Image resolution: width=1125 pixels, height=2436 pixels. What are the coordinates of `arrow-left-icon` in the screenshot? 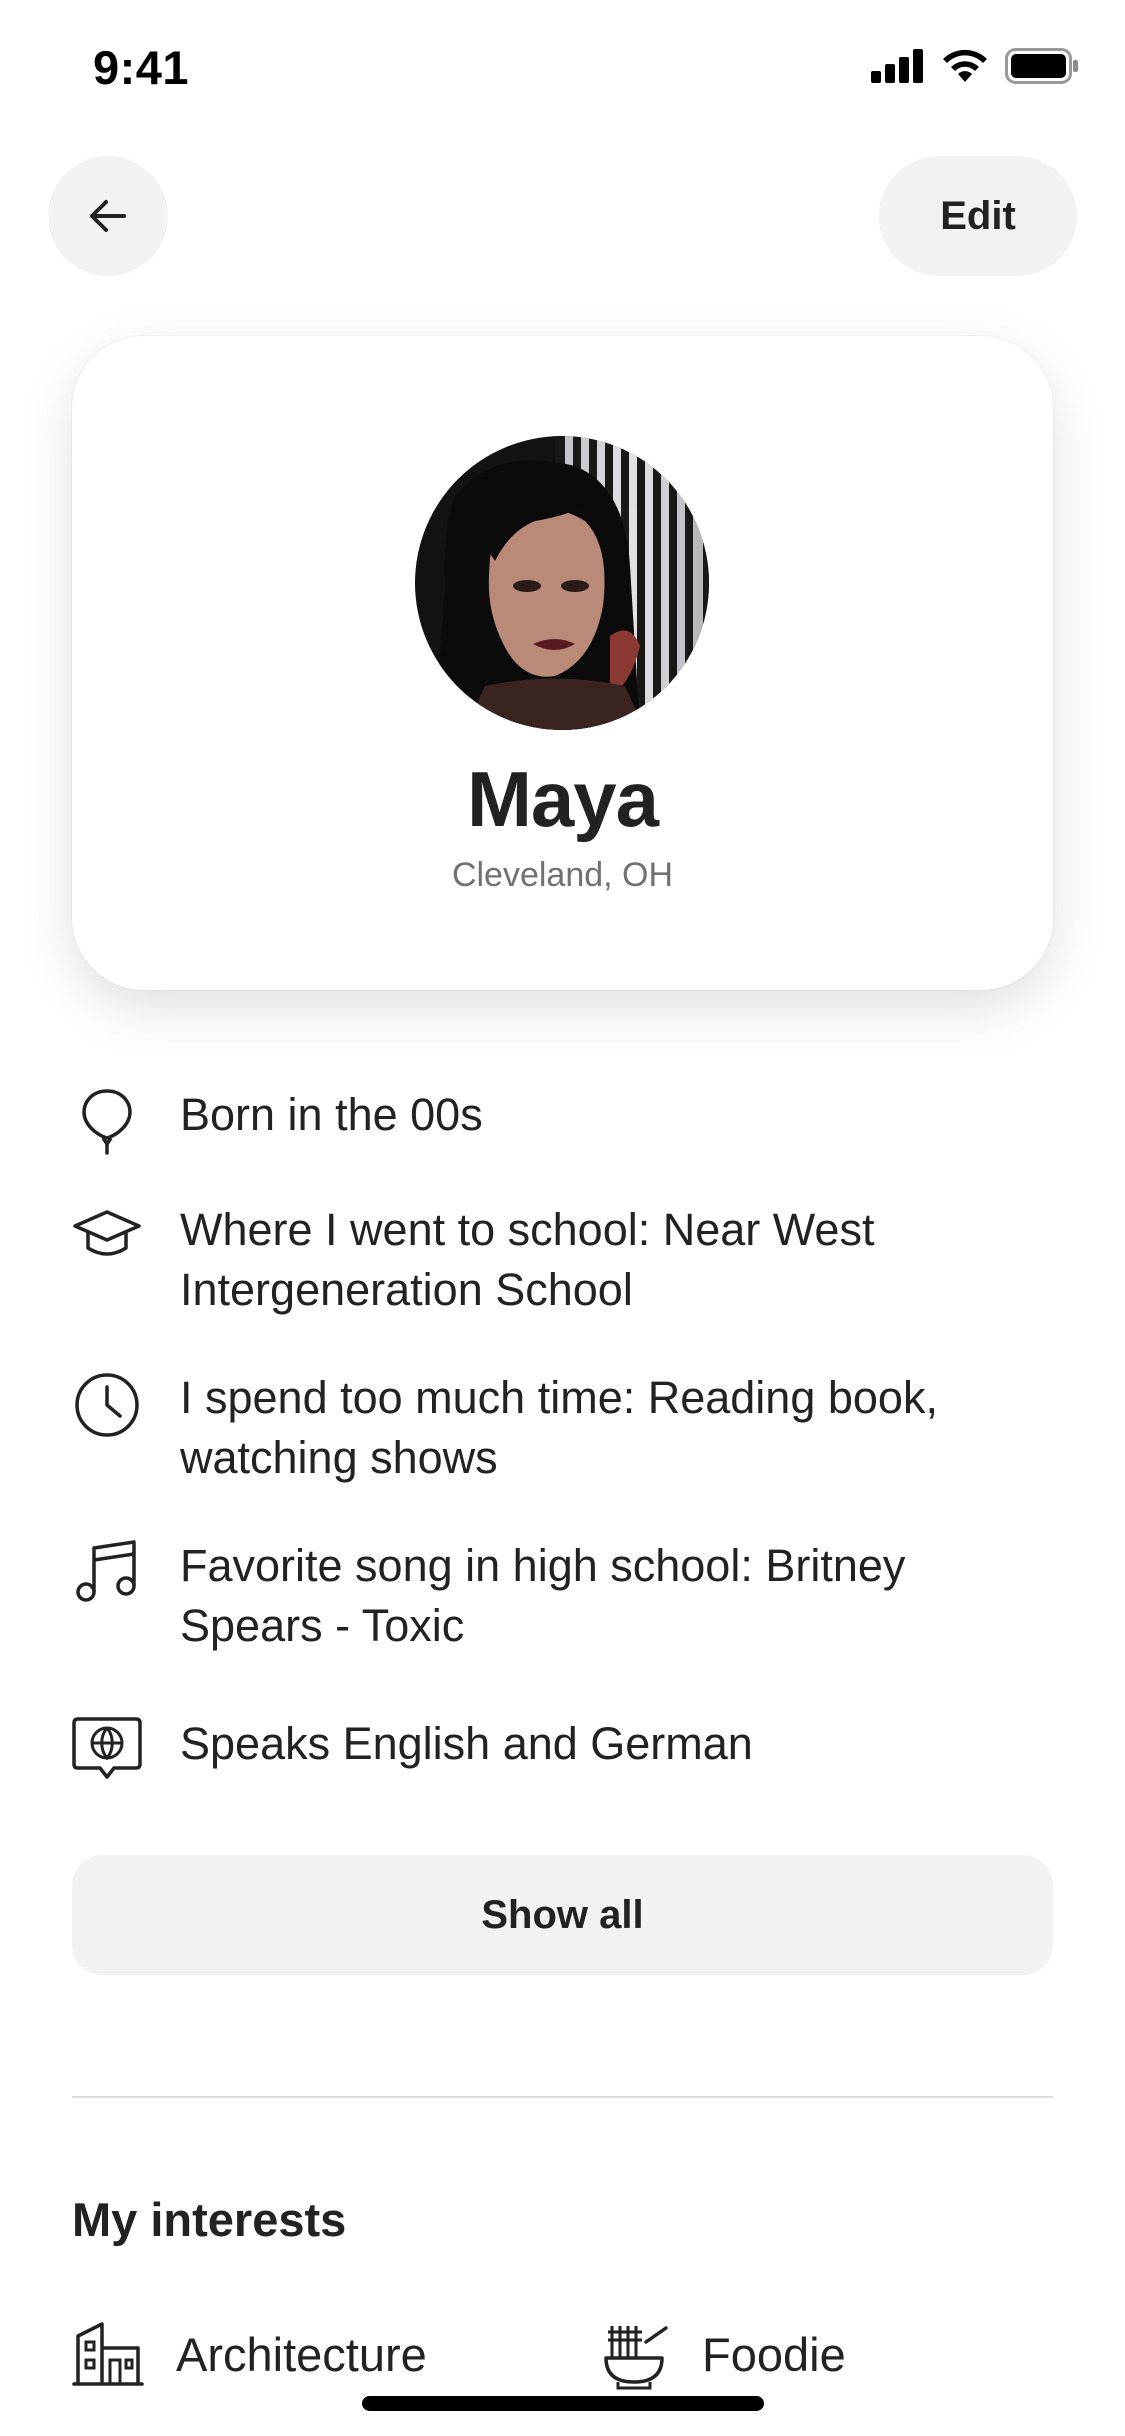 It's located at (108, 216).